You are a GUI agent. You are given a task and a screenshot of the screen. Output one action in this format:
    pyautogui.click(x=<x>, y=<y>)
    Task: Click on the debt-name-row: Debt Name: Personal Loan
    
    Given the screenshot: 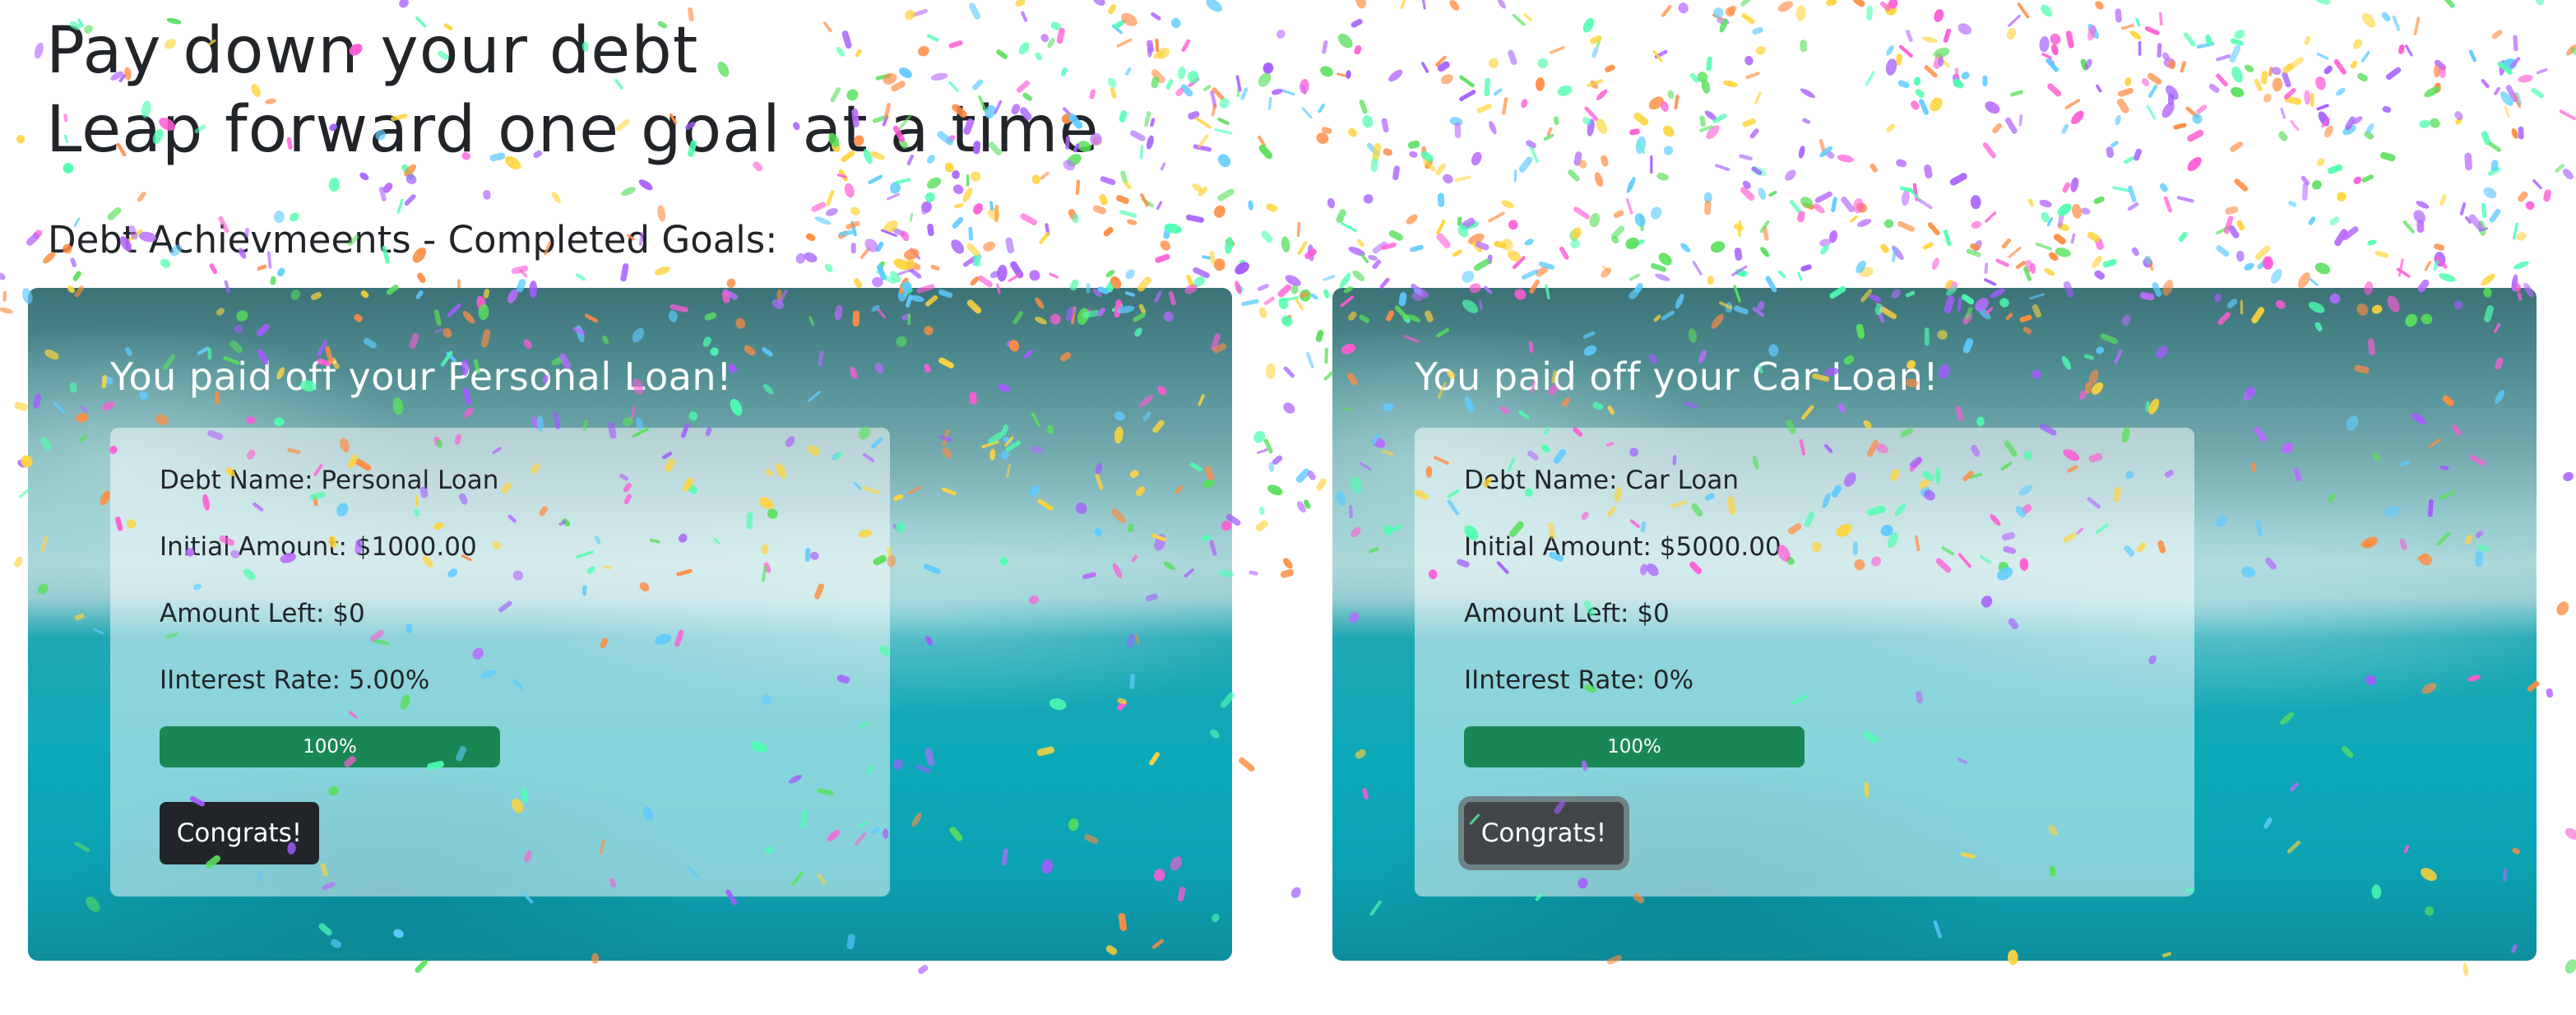 What is the action you would take?
    pyautogui.click(x=329, y=480)
    